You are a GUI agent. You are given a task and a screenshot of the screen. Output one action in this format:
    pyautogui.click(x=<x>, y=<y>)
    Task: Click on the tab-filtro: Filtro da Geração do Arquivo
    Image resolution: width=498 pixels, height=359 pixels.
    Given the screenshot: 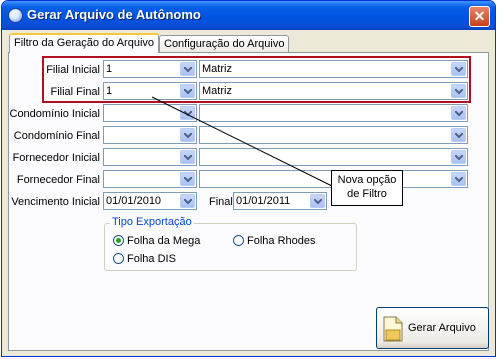 What is the action you would take?
    pyautogui.click(x=84, y=43)
    